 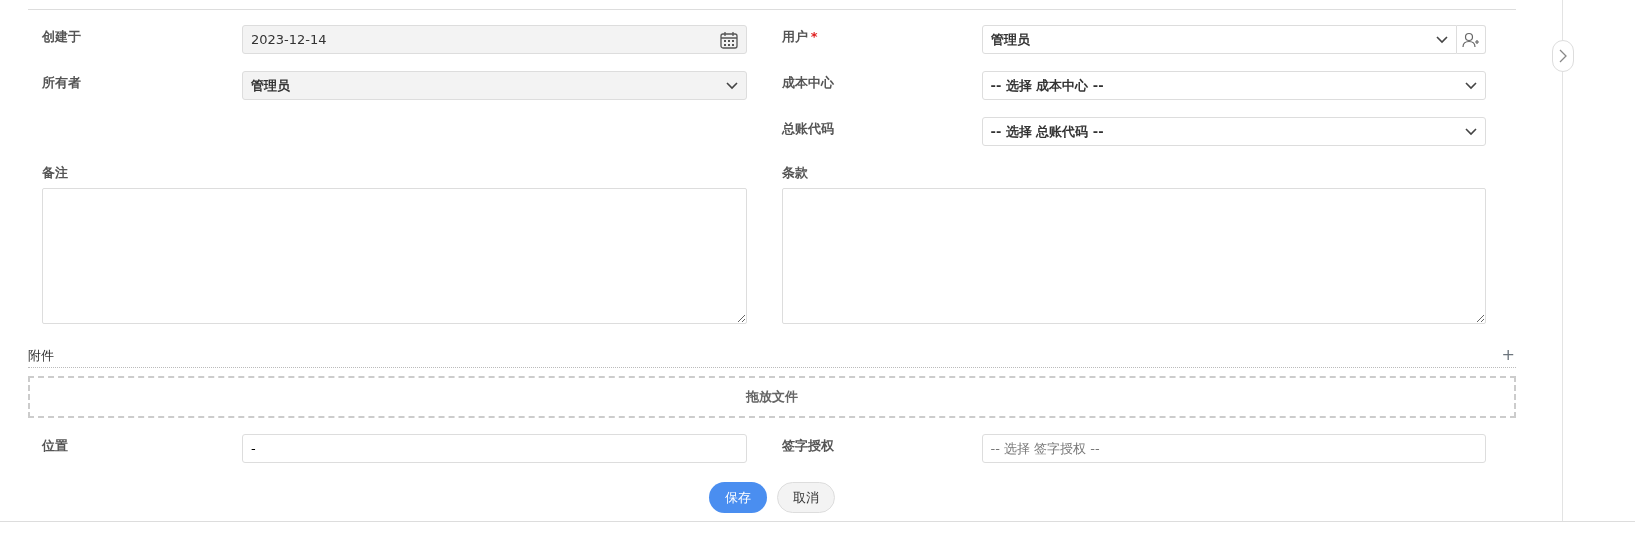 I want to click on field-label: 成本中心, so click(x=807, y=82).